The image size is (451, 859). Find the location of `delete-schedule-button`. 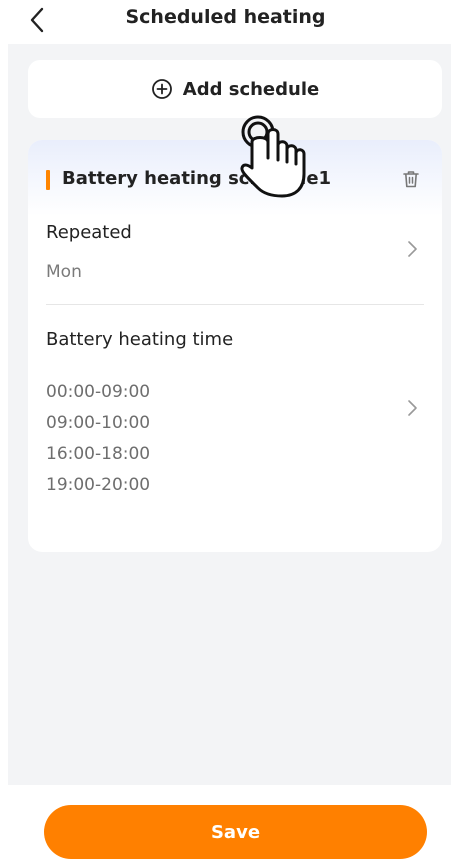

delete-schedule-button is located at coordinates (411, 179).